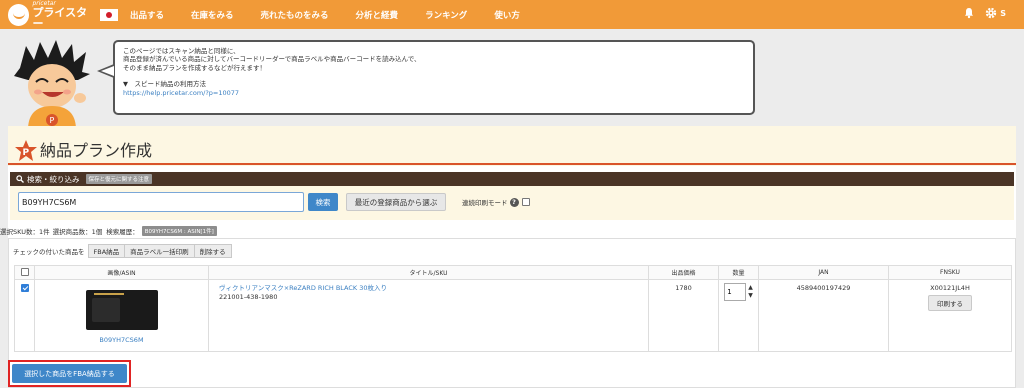 The height and width of the screenshot is (388, 1024). I want to click on nav-link-sold: 売れたものをみる, so click(295, 15).